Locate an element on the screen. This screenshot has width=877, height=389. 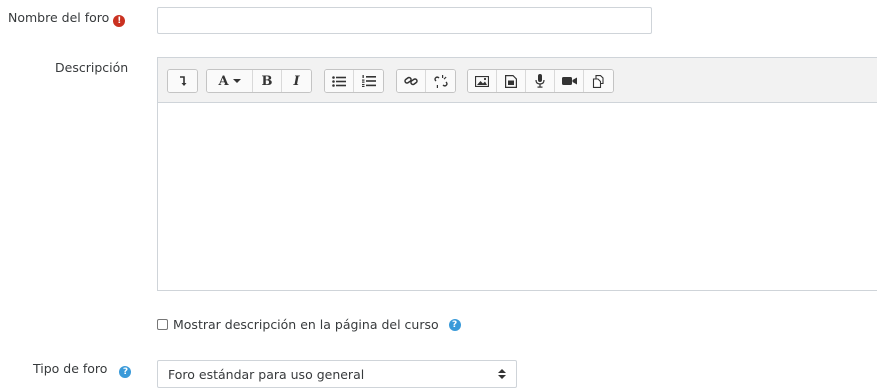
record-audio-button is located at coordinates (540, 81).